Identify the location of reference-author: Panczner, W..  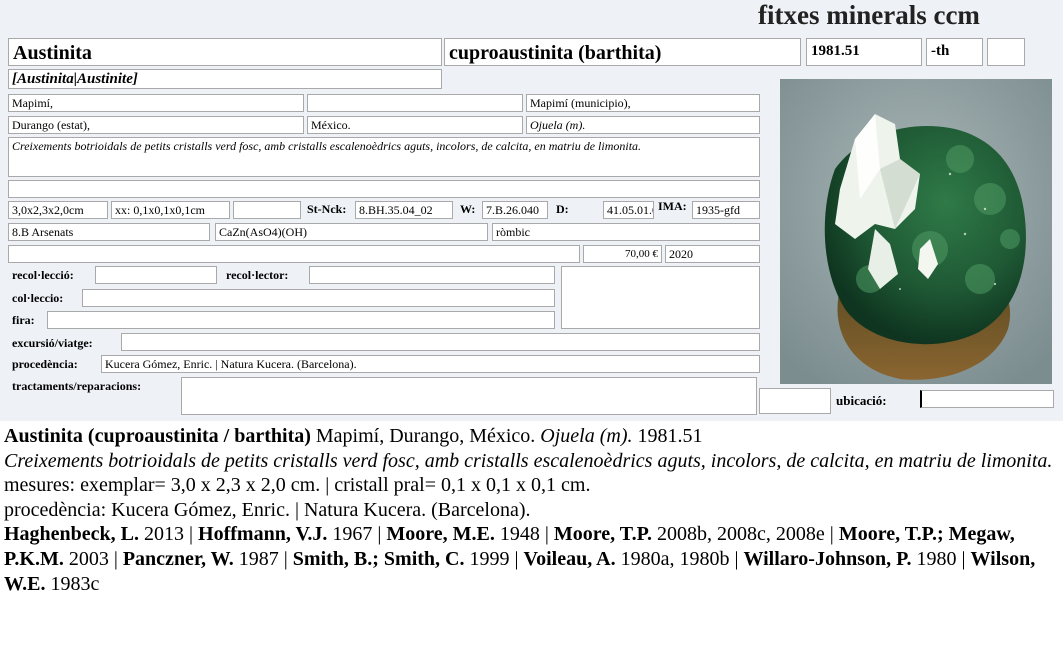
(178, 558).